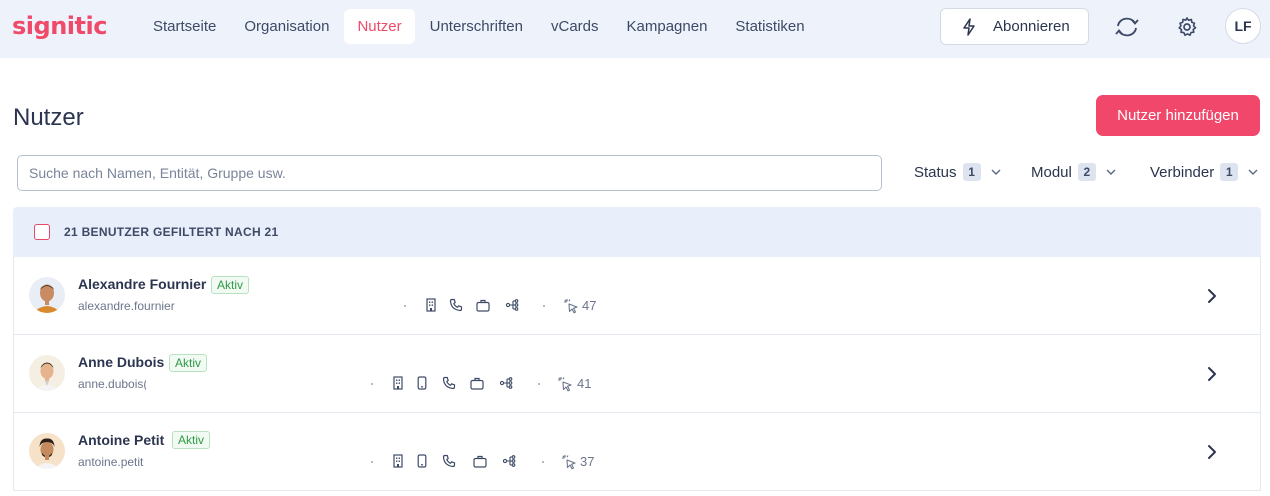 The width and height of the screenshot is (1270, 496). What do you see at coordinates (584, 383) in the screenshot?
I see `click-count: 41` at bounding box center [584, 383].